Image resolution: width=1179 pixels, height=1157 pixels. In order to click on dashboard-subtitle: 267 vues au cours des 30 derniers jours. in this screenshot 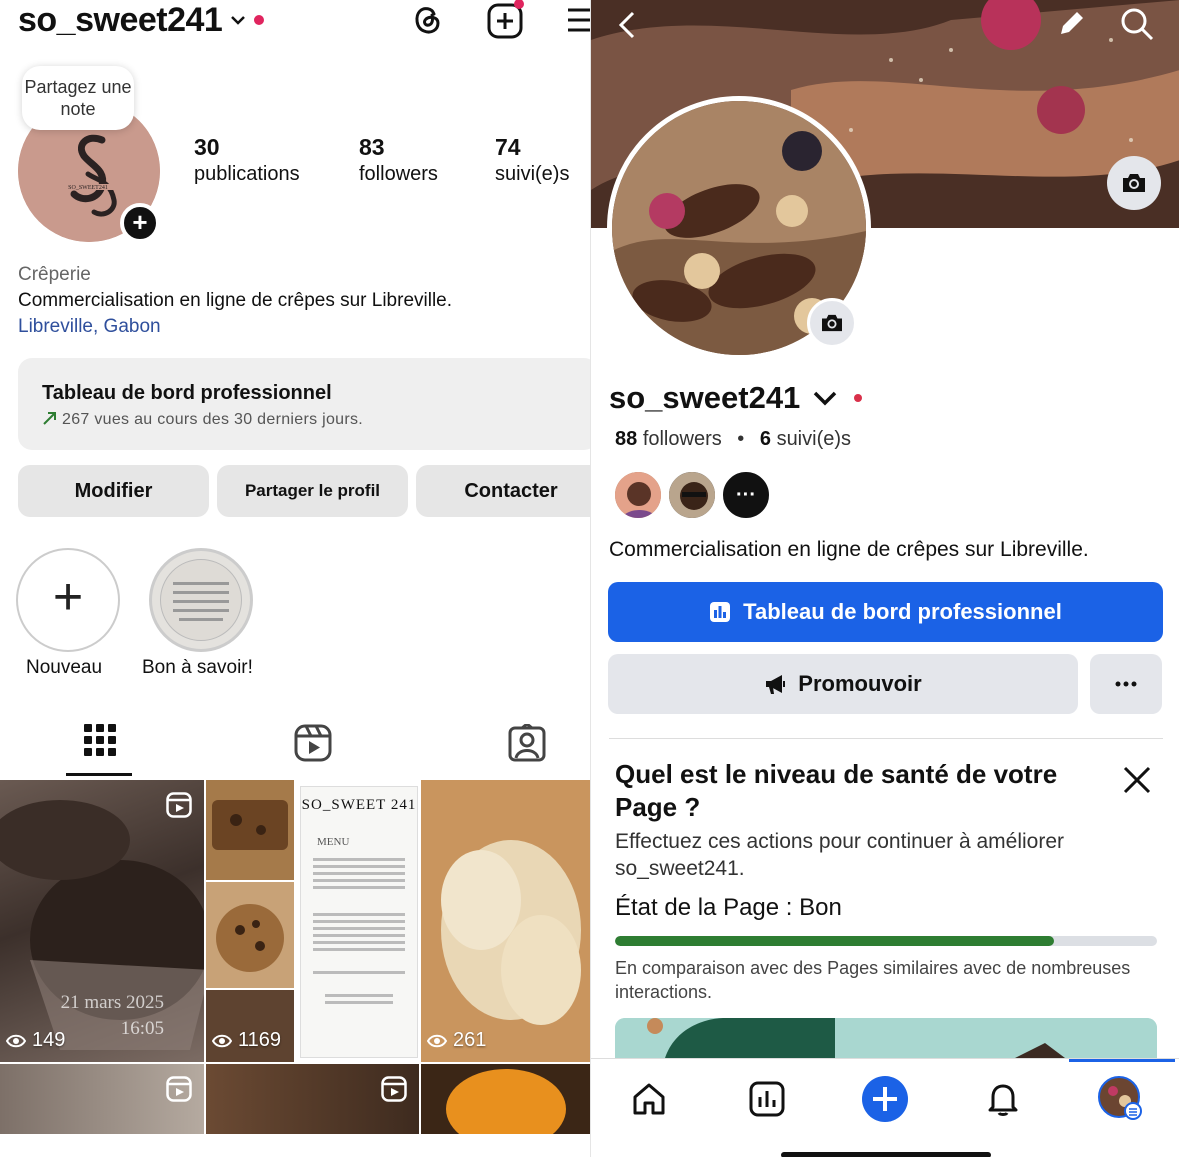, I will do `click(316, 420)`.